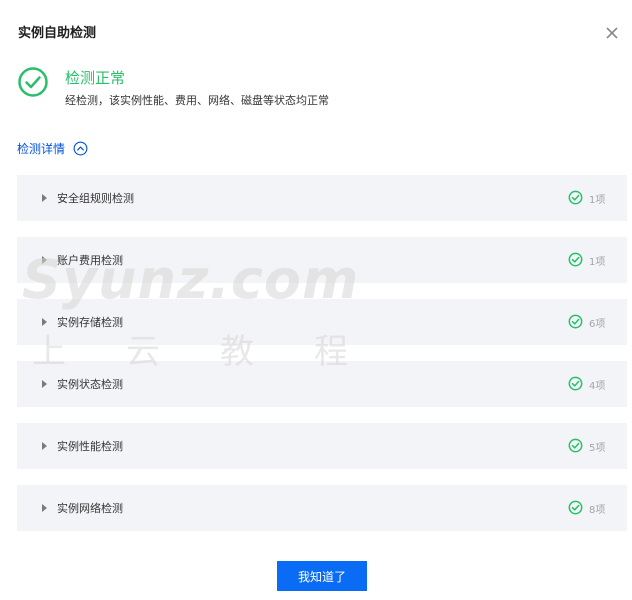 Image resolution: width=632 pixels, height=600 pixels. I want to click on check-item: 账户费用检测 1项, so click(322, 260).